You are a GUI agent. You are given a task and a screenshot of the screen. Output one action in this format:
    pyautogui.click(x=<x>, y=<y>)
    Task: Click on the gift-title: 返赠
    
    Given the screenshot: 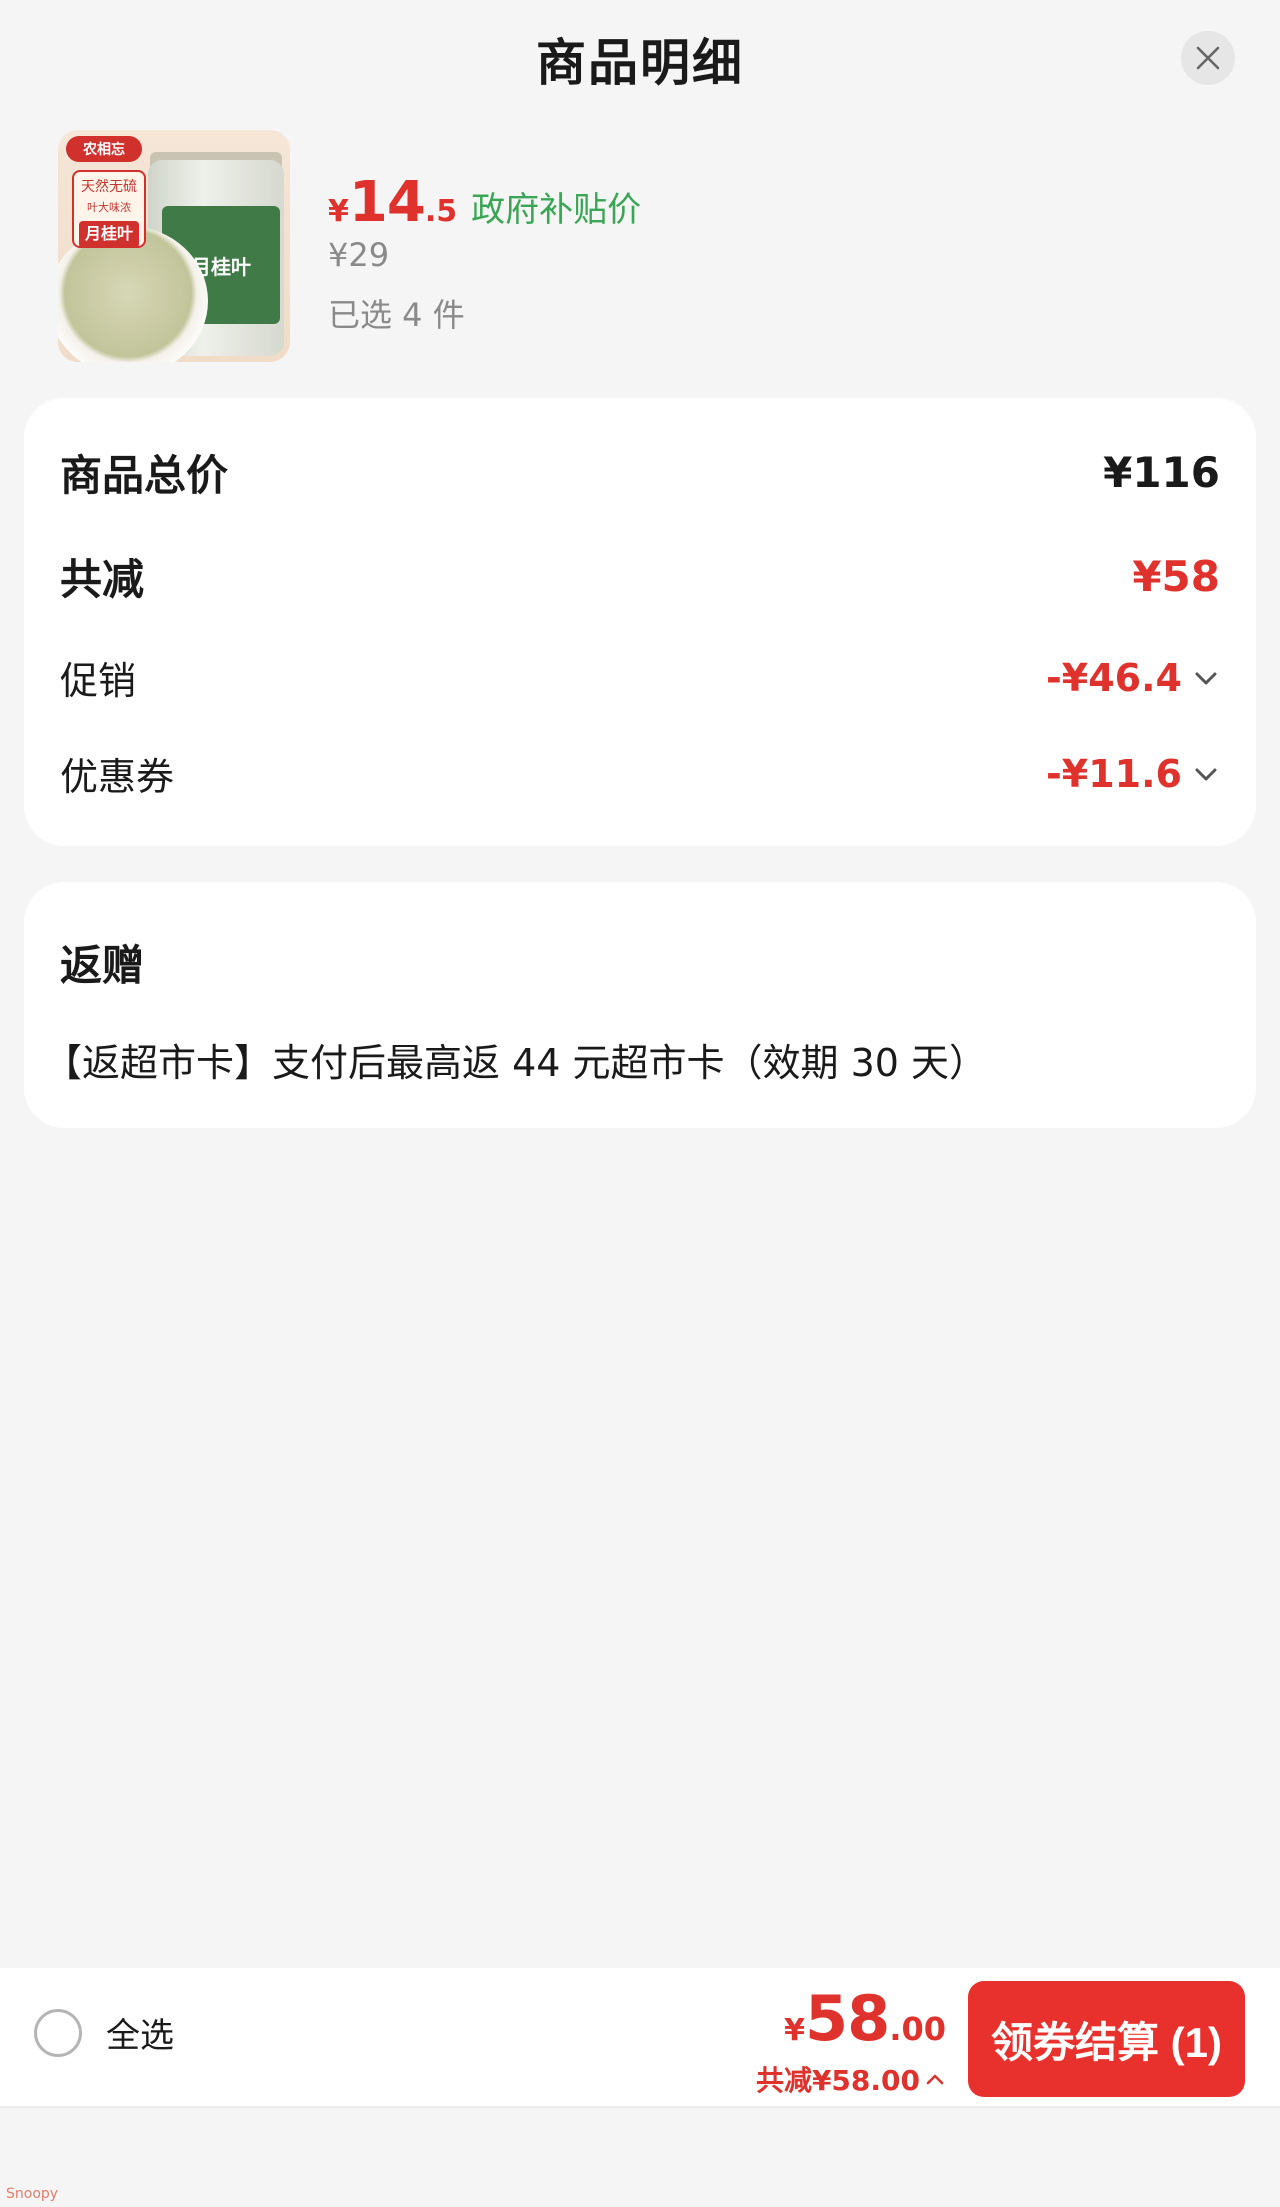 What is the action you would take?
    pyautogui.click(x=102, y=965)
    